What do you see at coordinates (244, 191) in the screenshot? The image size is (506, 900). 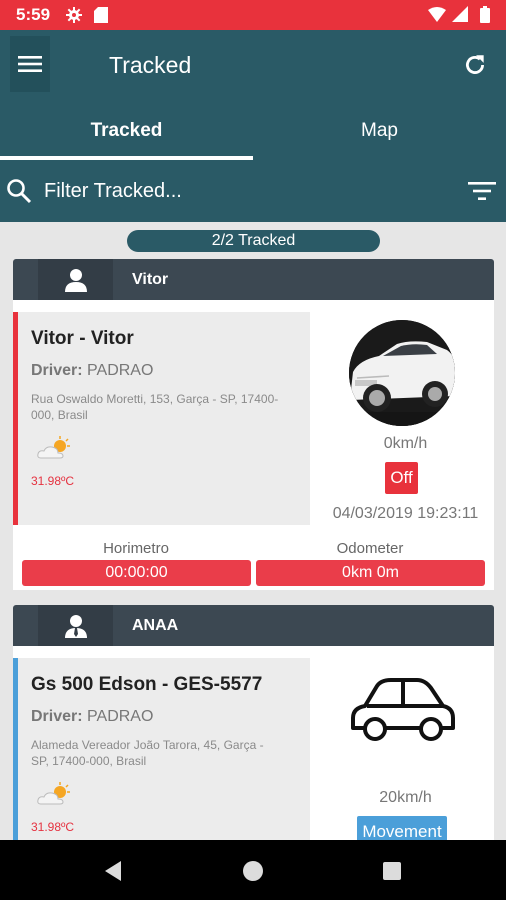 I see `filter-input` at bounding box center [244, 191].